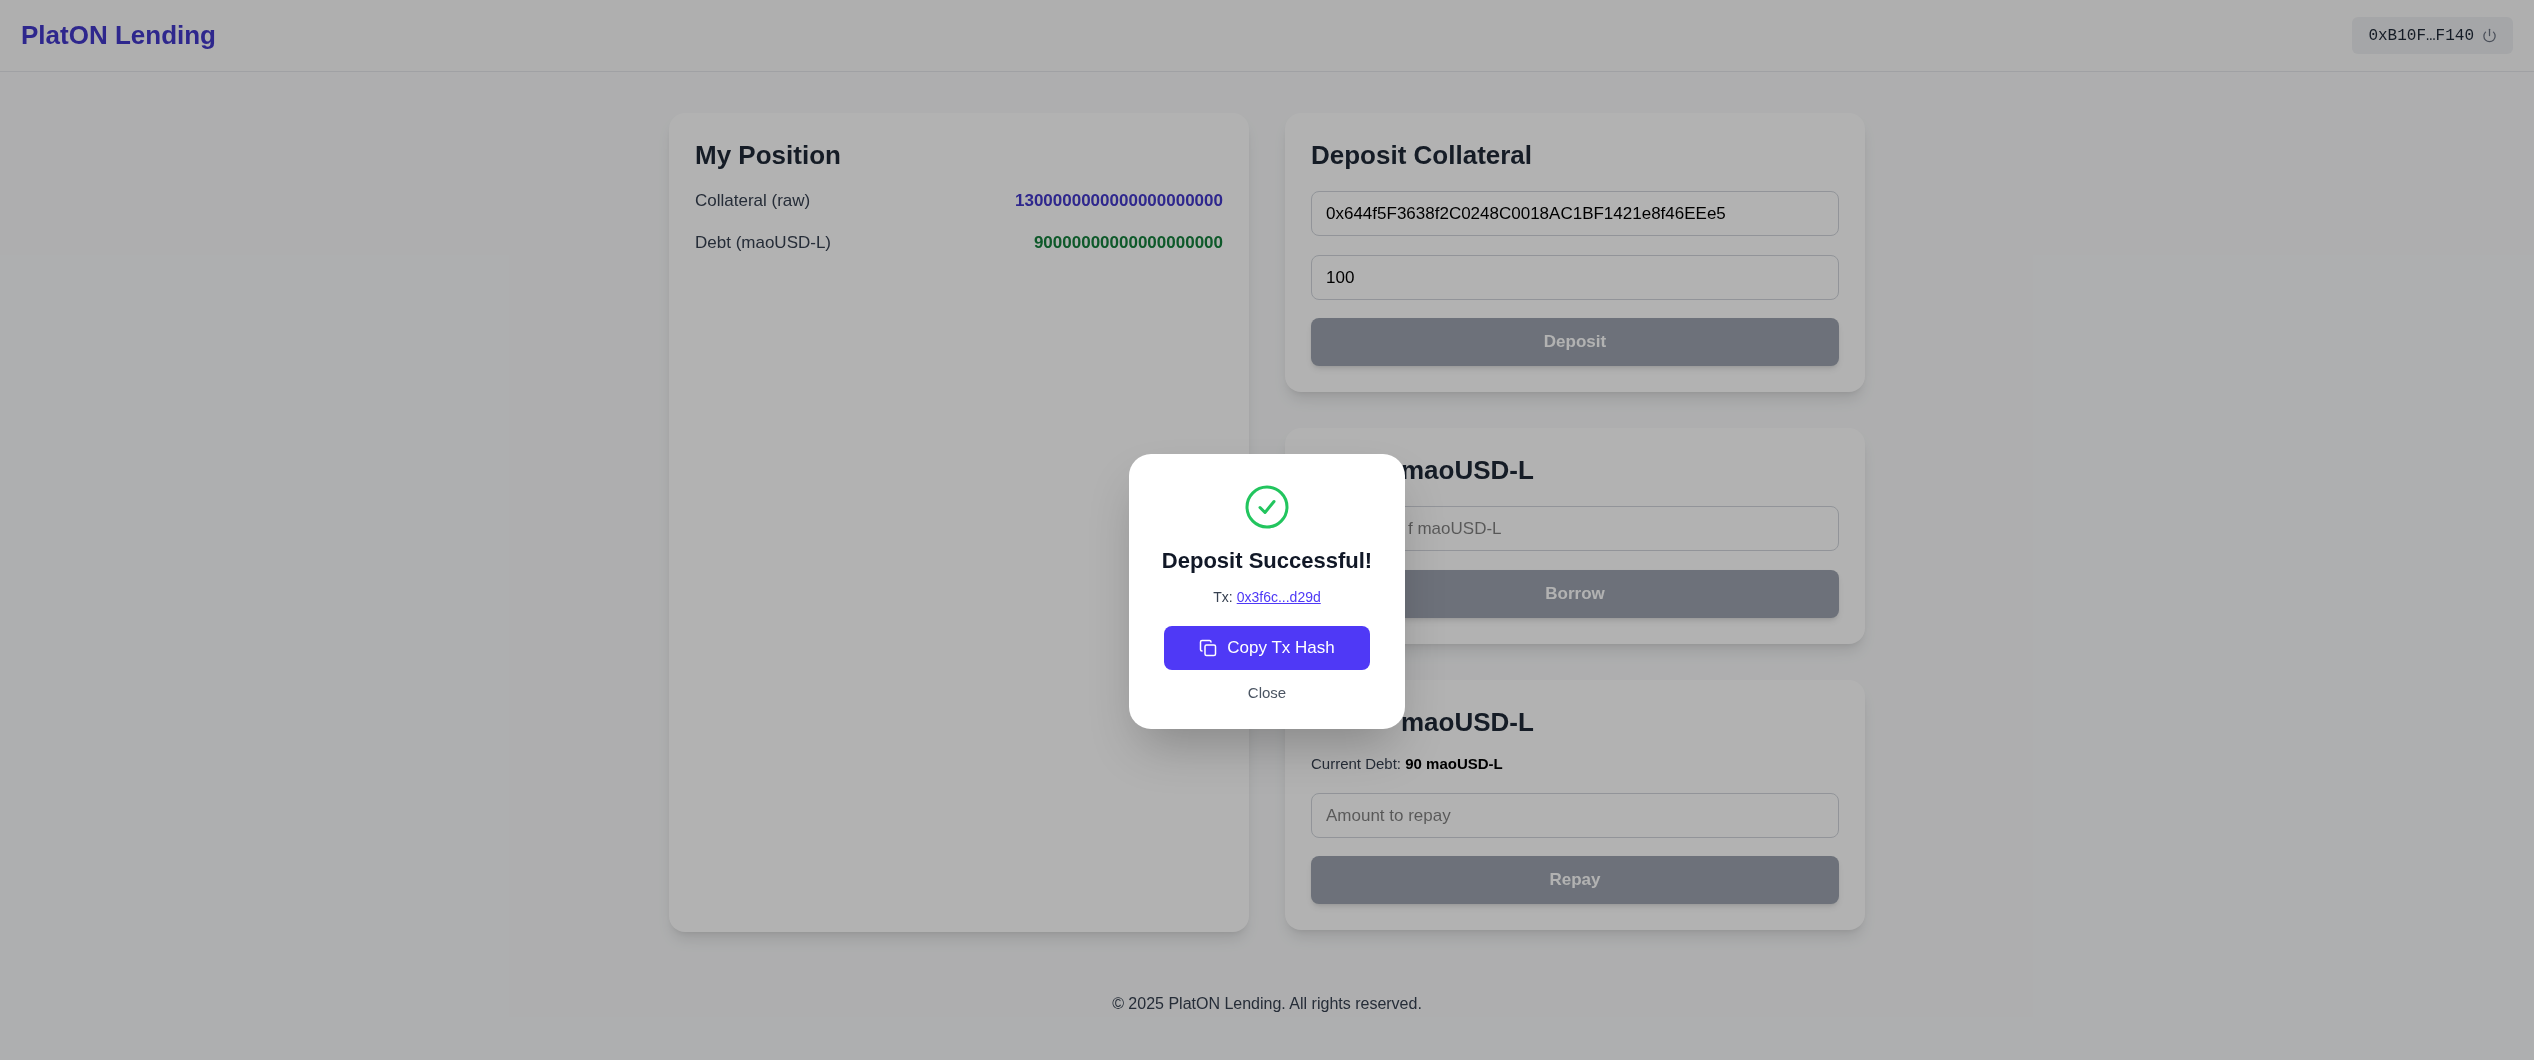 This screenshot has width=2534, height=1060. What do you see at coordinates (1575, 213) in the screenshot?
I see `input-field: 0x644f5F3638f2C0248C0018AC1BF1421e8f46EEe5` at bounding box center [1575, 213].